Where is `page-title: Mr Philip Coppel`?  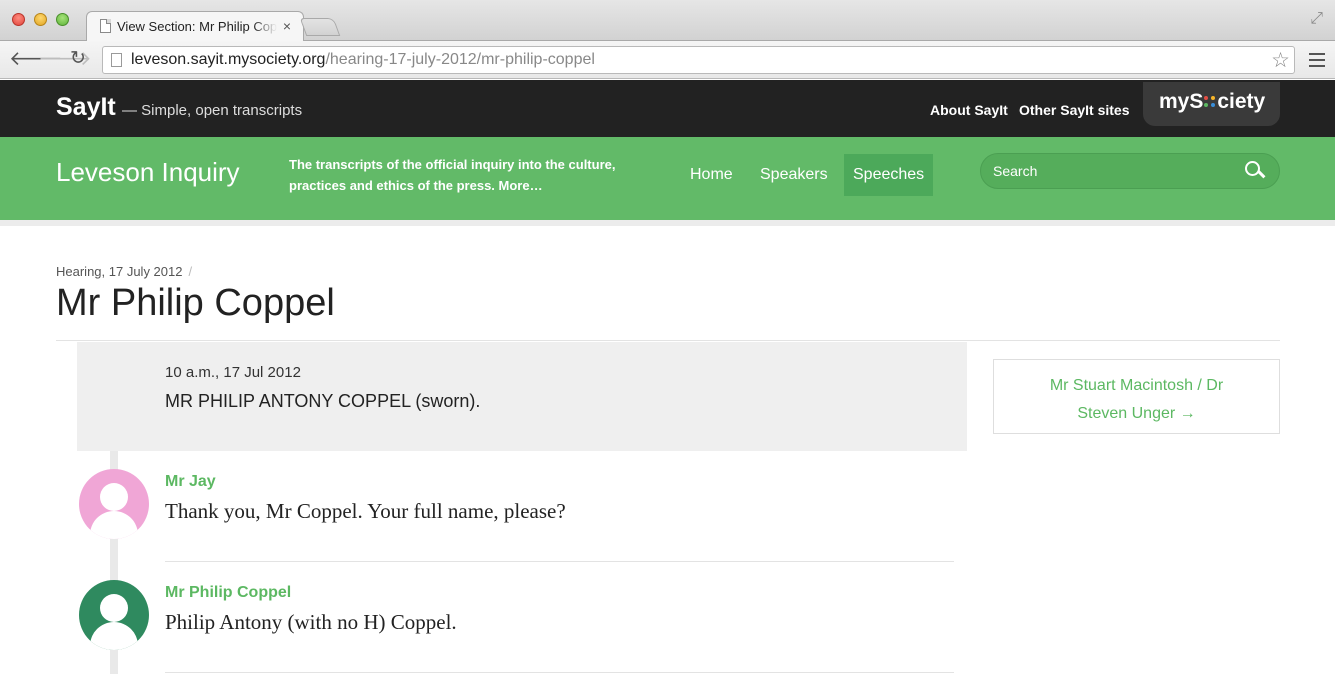
page-title: Mr Philip Coppel is located at coordinates (195, 303).